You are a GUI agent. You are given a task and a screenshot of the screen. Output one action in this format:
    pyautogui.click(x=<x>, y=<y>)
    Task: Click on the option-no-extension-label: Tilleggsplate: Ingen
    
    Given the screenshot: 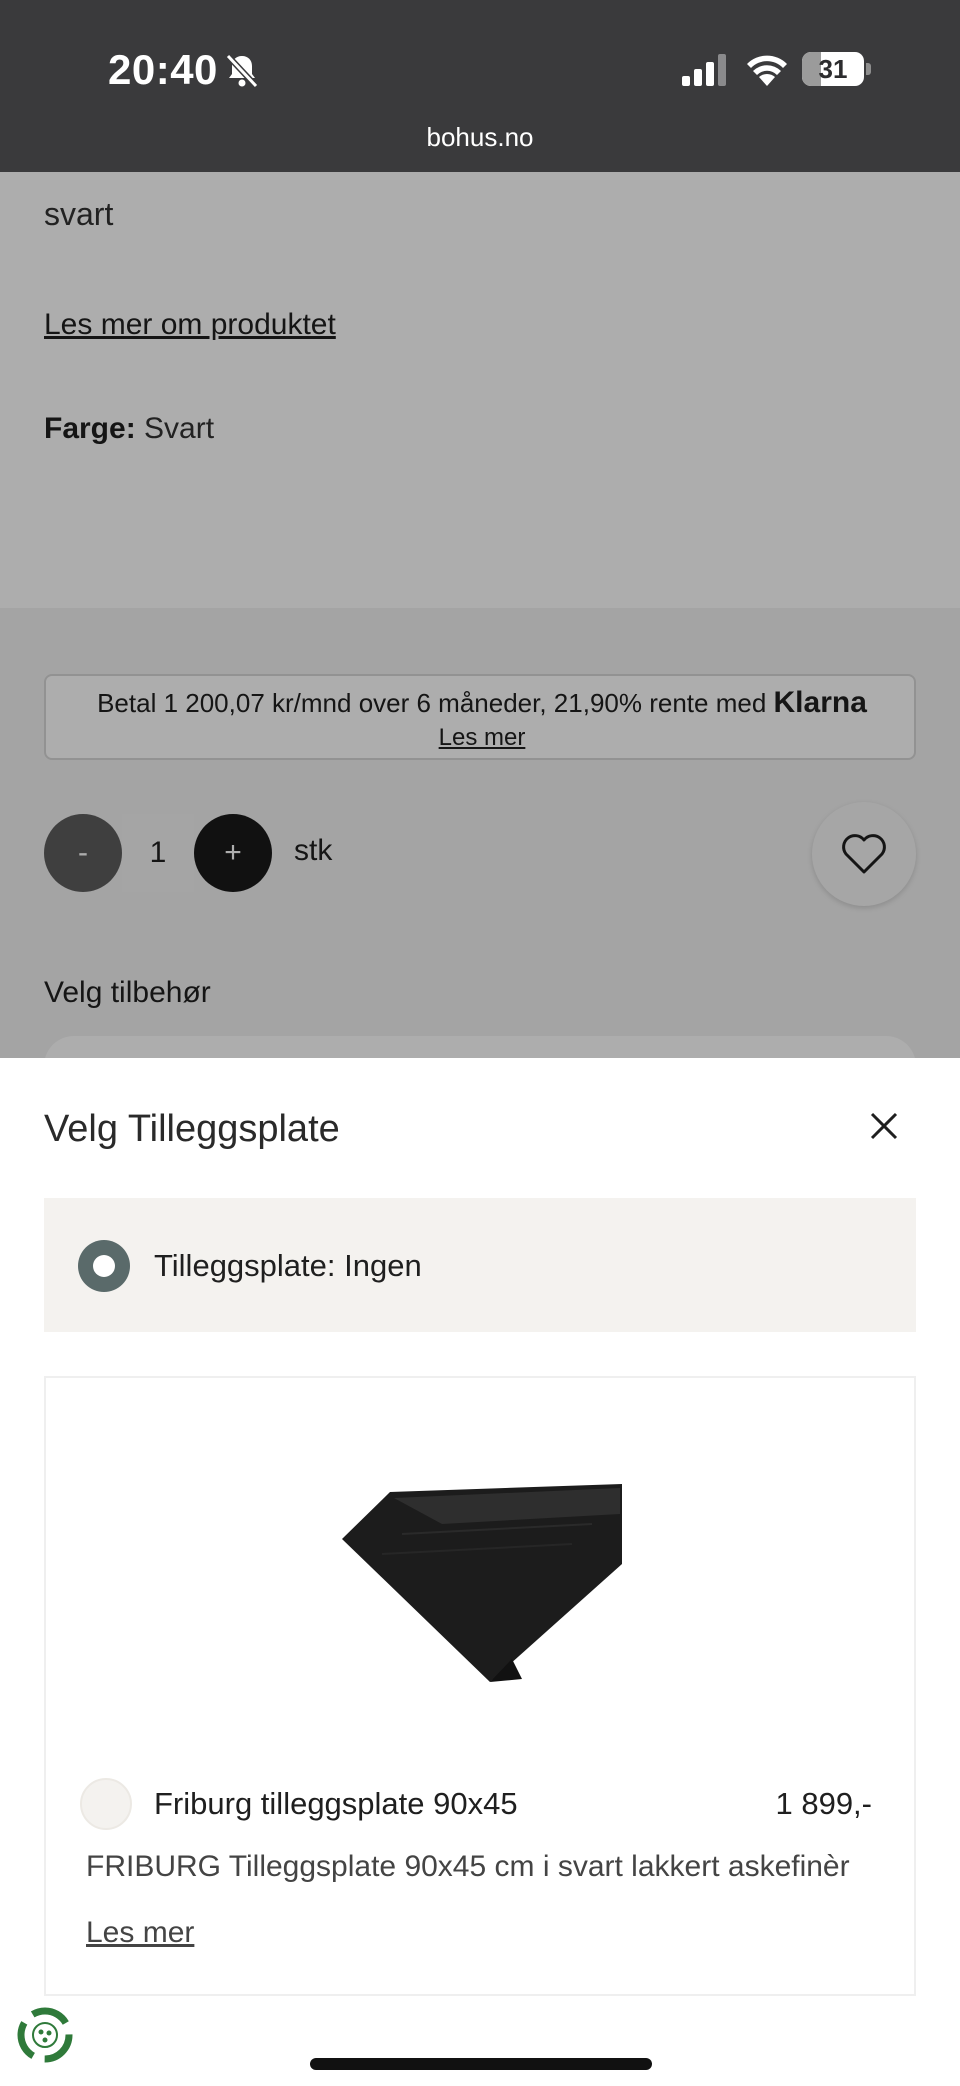 What is the action you would take?
    pyautogui.click(x=288, y=1265)
    